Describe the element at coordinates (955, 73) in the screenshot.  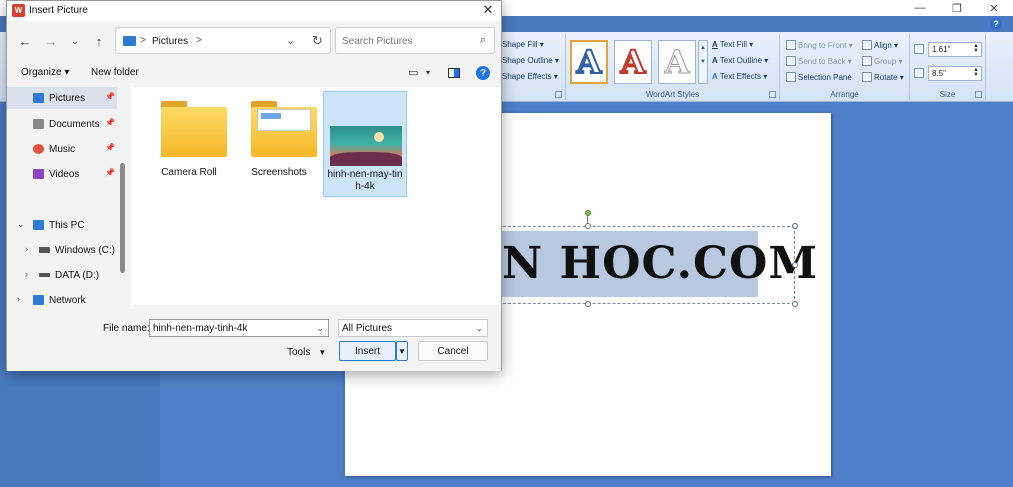
I see `shape-width-input: 8.5" ▲ ▼` at that location.